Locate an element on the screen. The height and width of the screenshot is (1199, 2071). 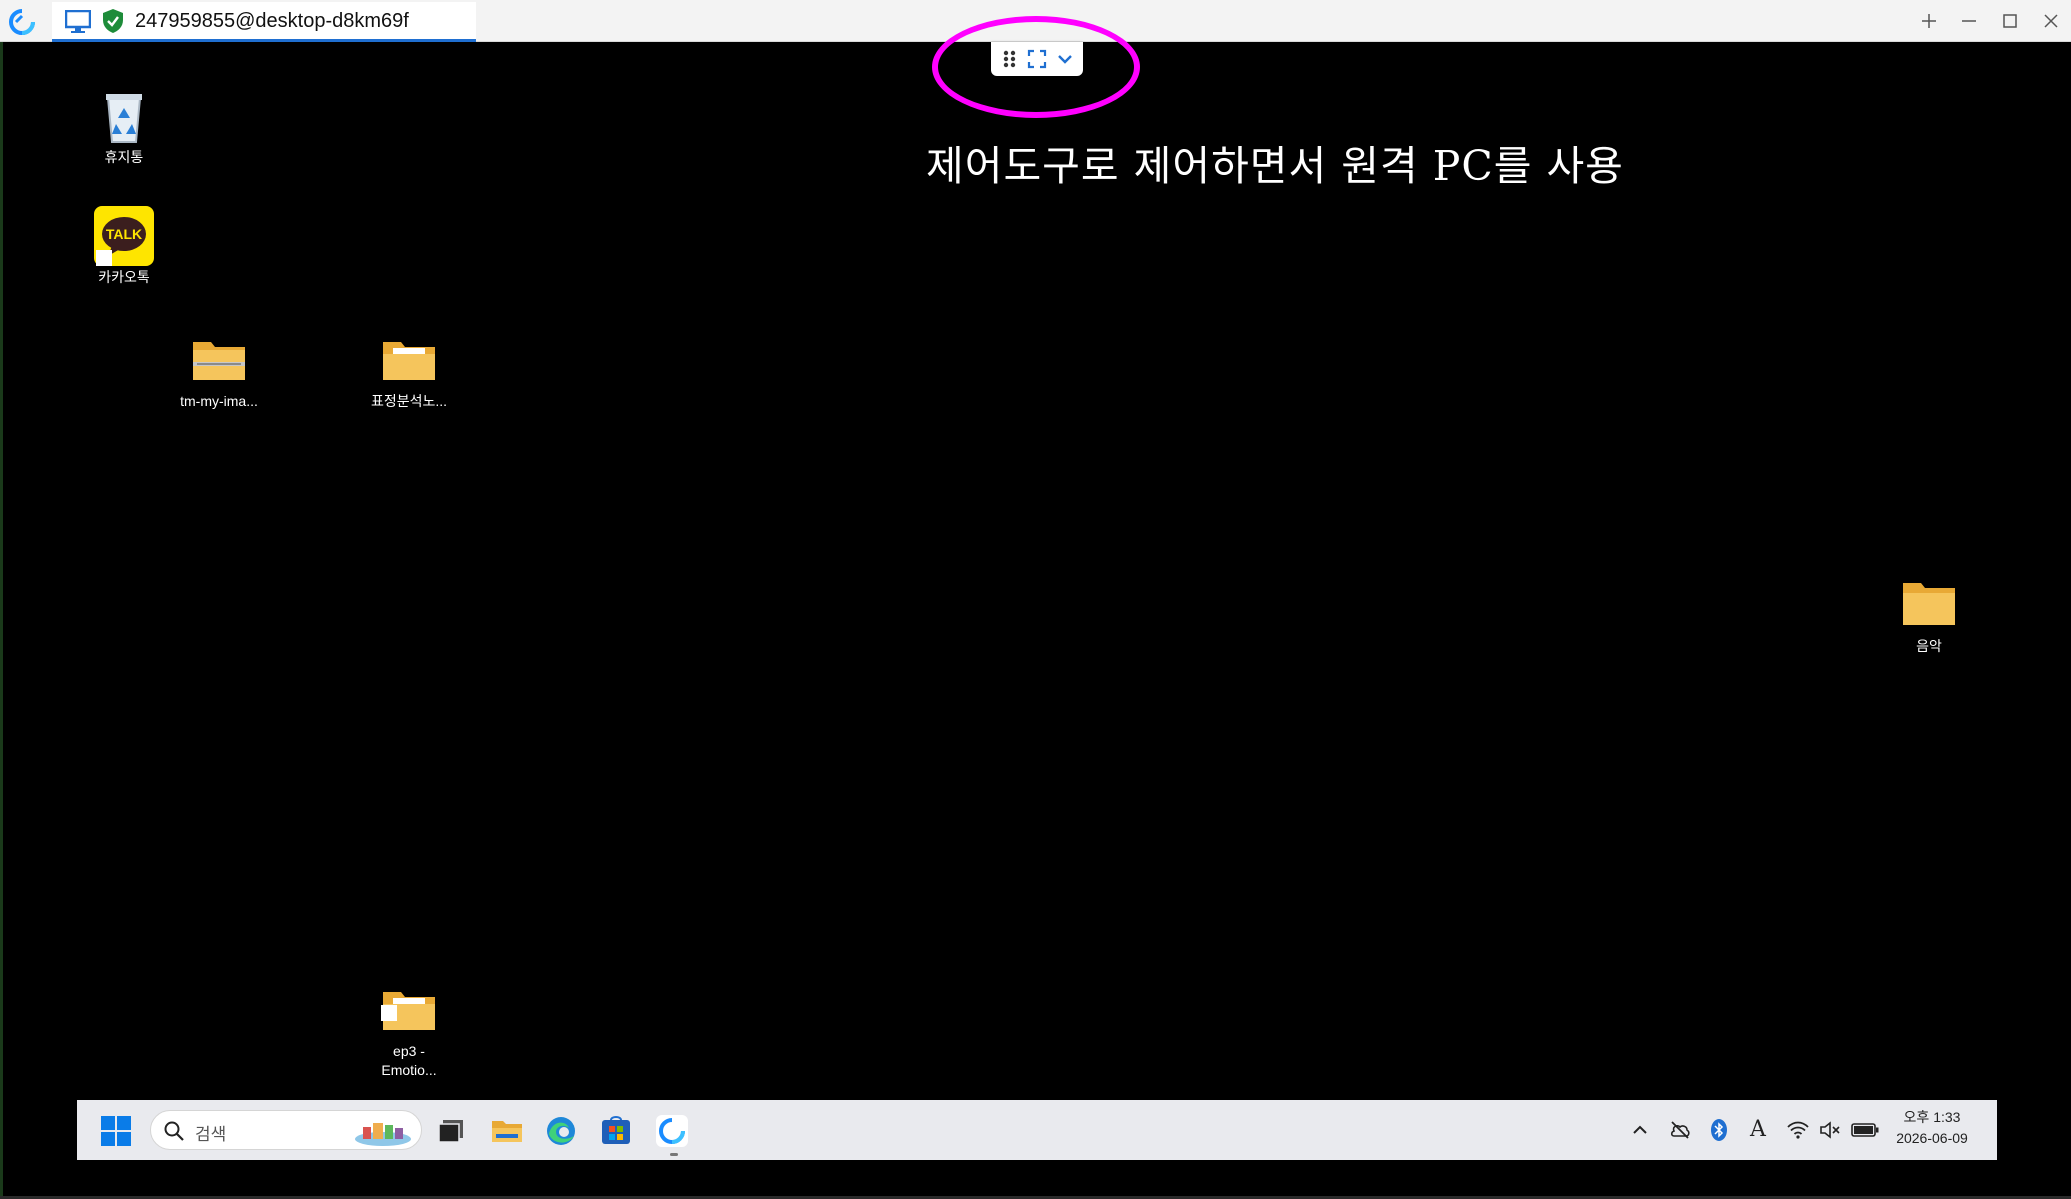
zip-folder-icon is located at coordinates (219, 361).